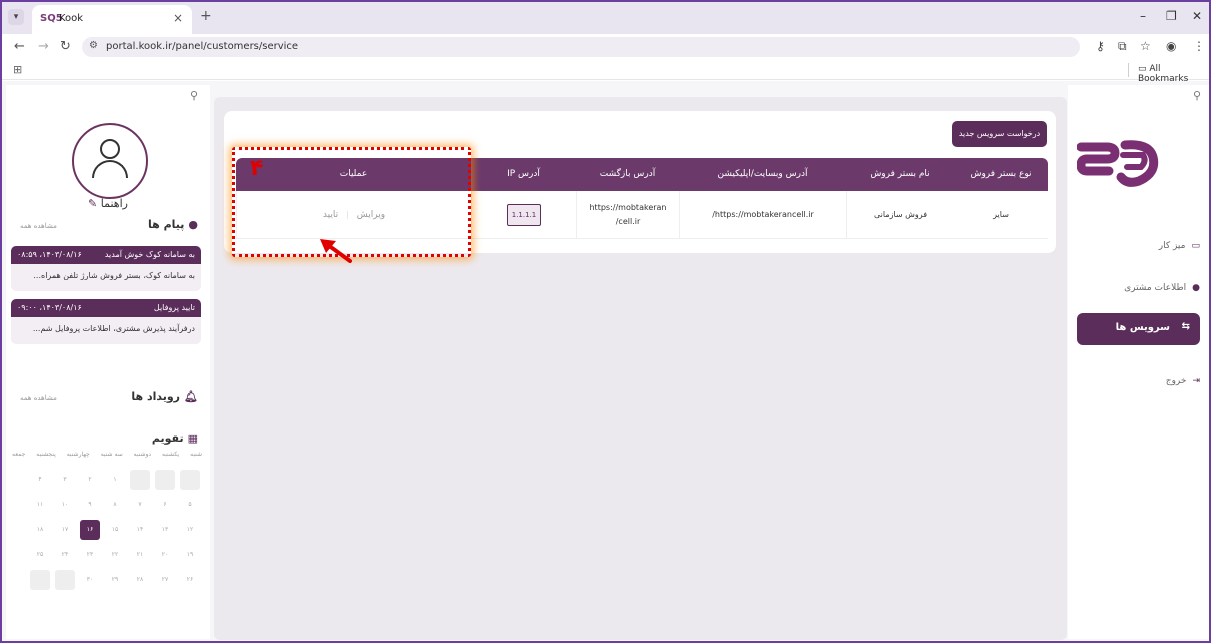  Describe the element at coordinates (38, 398) in the screenshot. I see `events-see-all-link: مشاهده همه` at that location.